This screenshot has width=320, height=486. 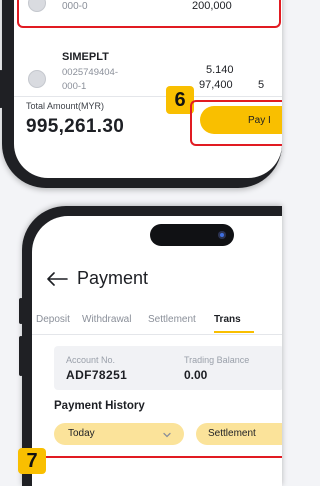 What do you see at coordinates (81, 433) in the screenshot?
I see `date-filter-label: Today` at bounding box center [81, 433].